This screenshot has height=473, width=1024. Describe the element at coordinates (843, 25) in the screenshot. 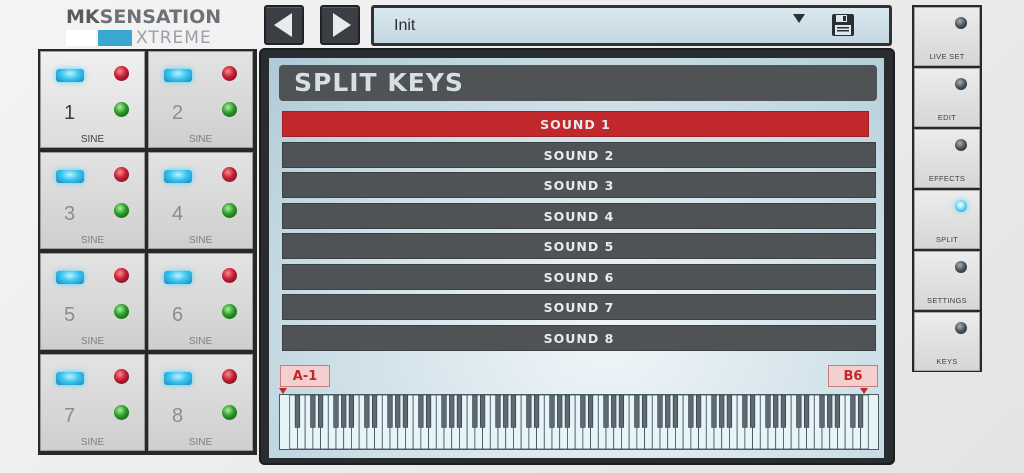

I see `floppy-disk-icon` at that location.